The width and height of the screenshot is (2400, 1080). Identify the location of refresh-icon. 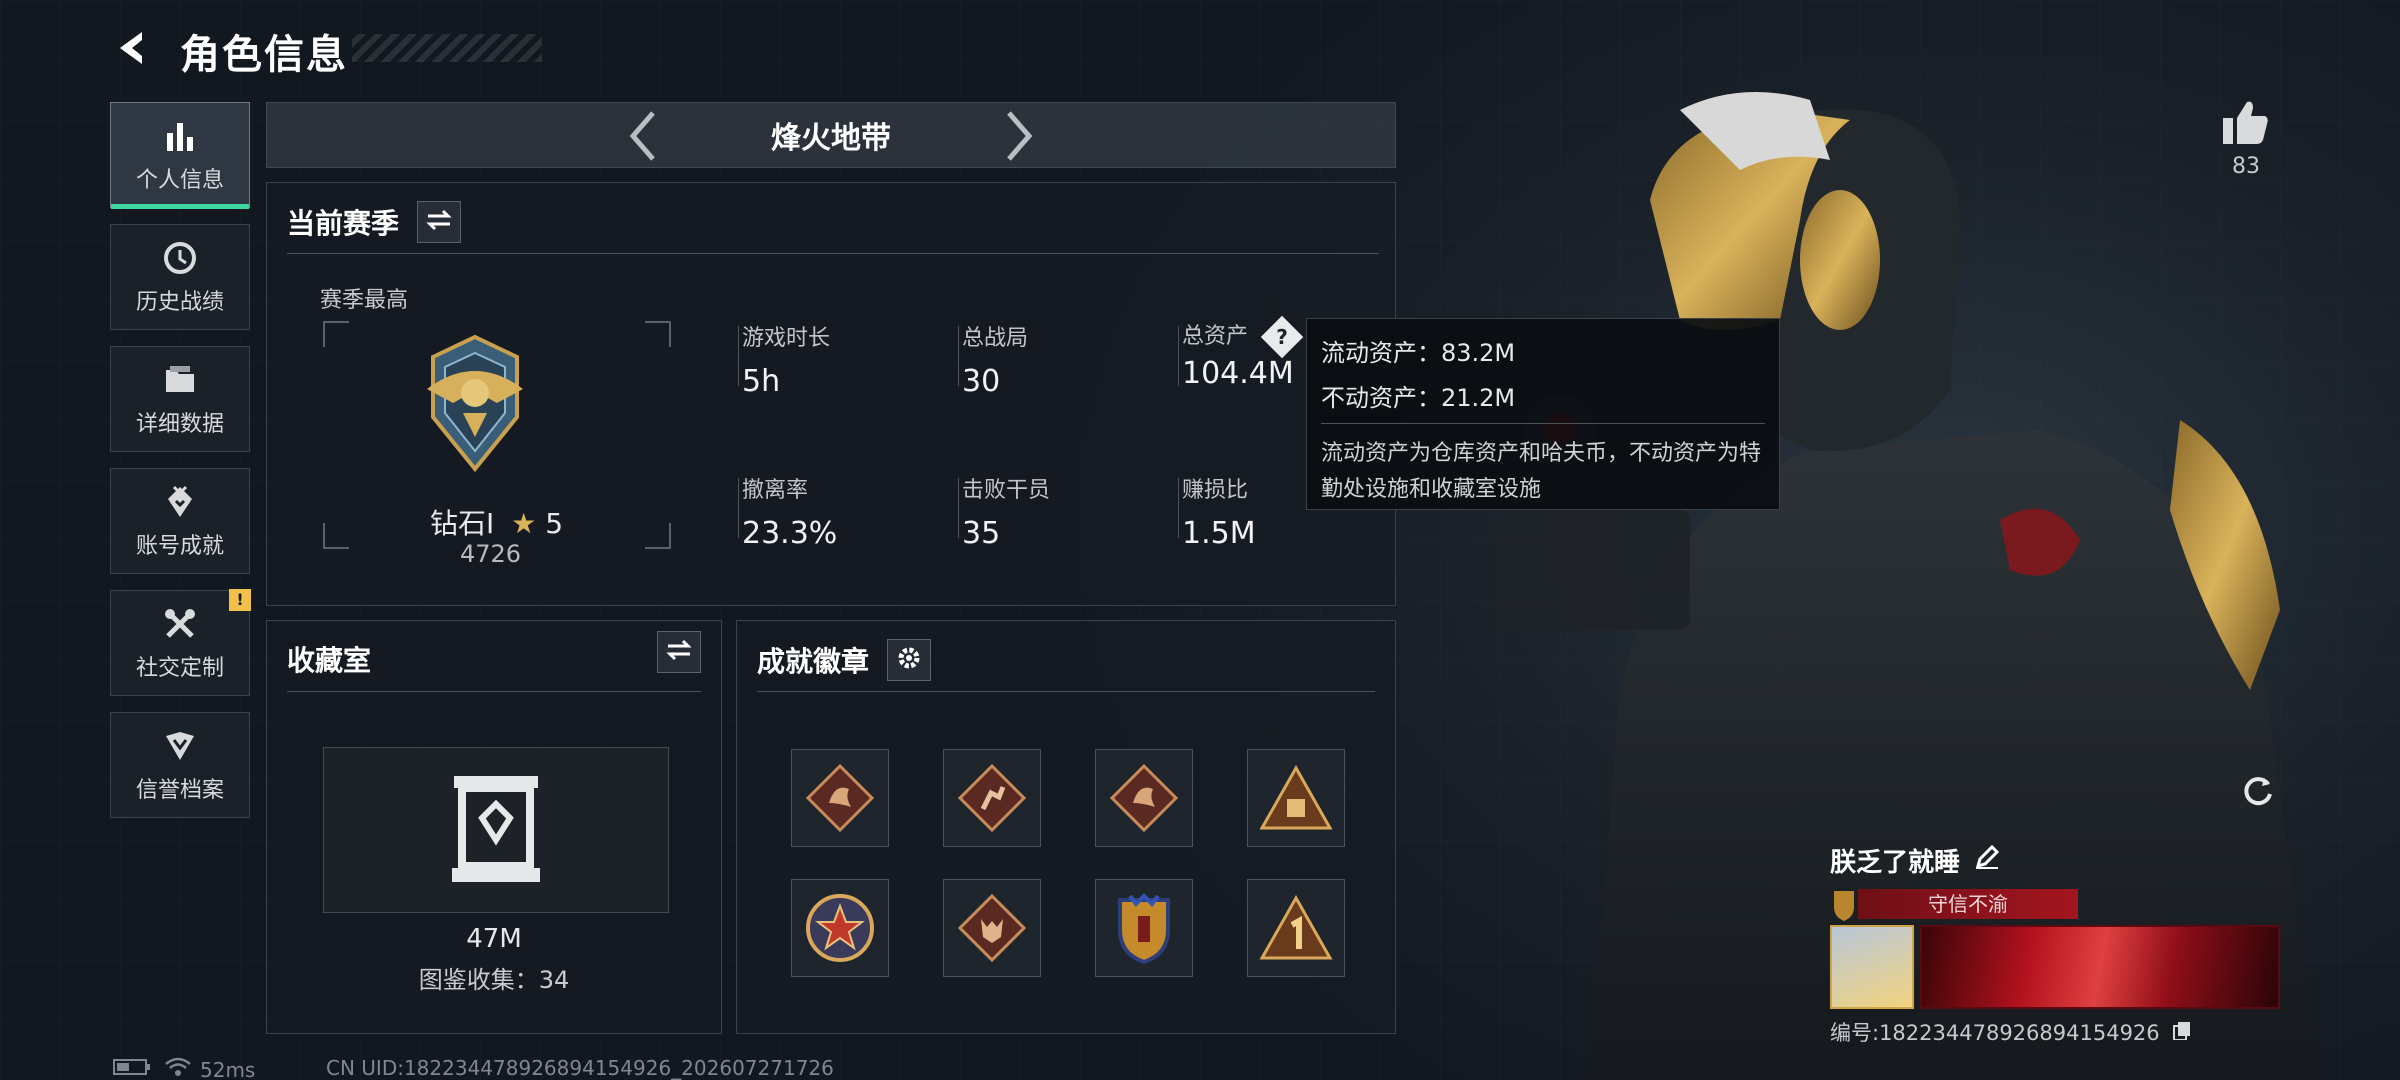
(2258, 792).